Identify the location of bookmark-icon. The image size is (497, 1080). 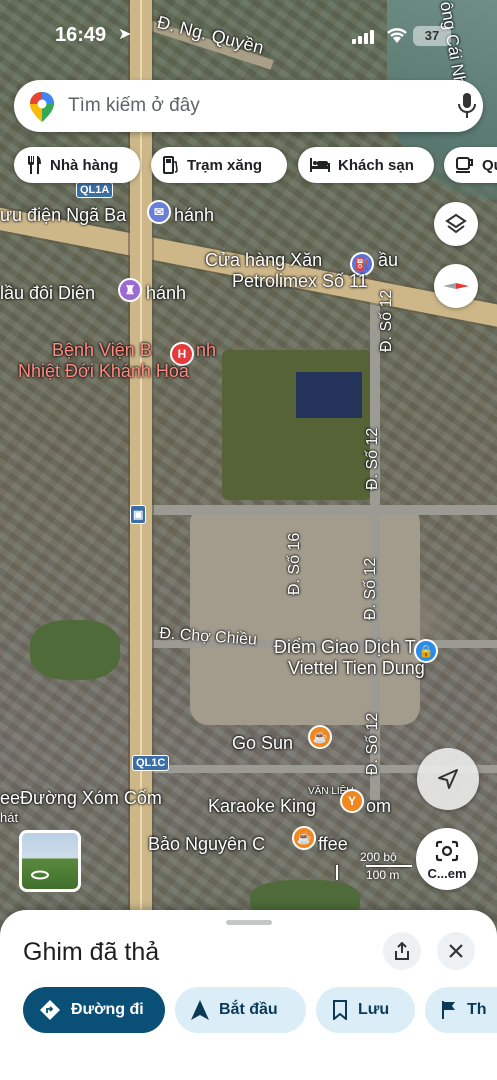
(340, 1010).